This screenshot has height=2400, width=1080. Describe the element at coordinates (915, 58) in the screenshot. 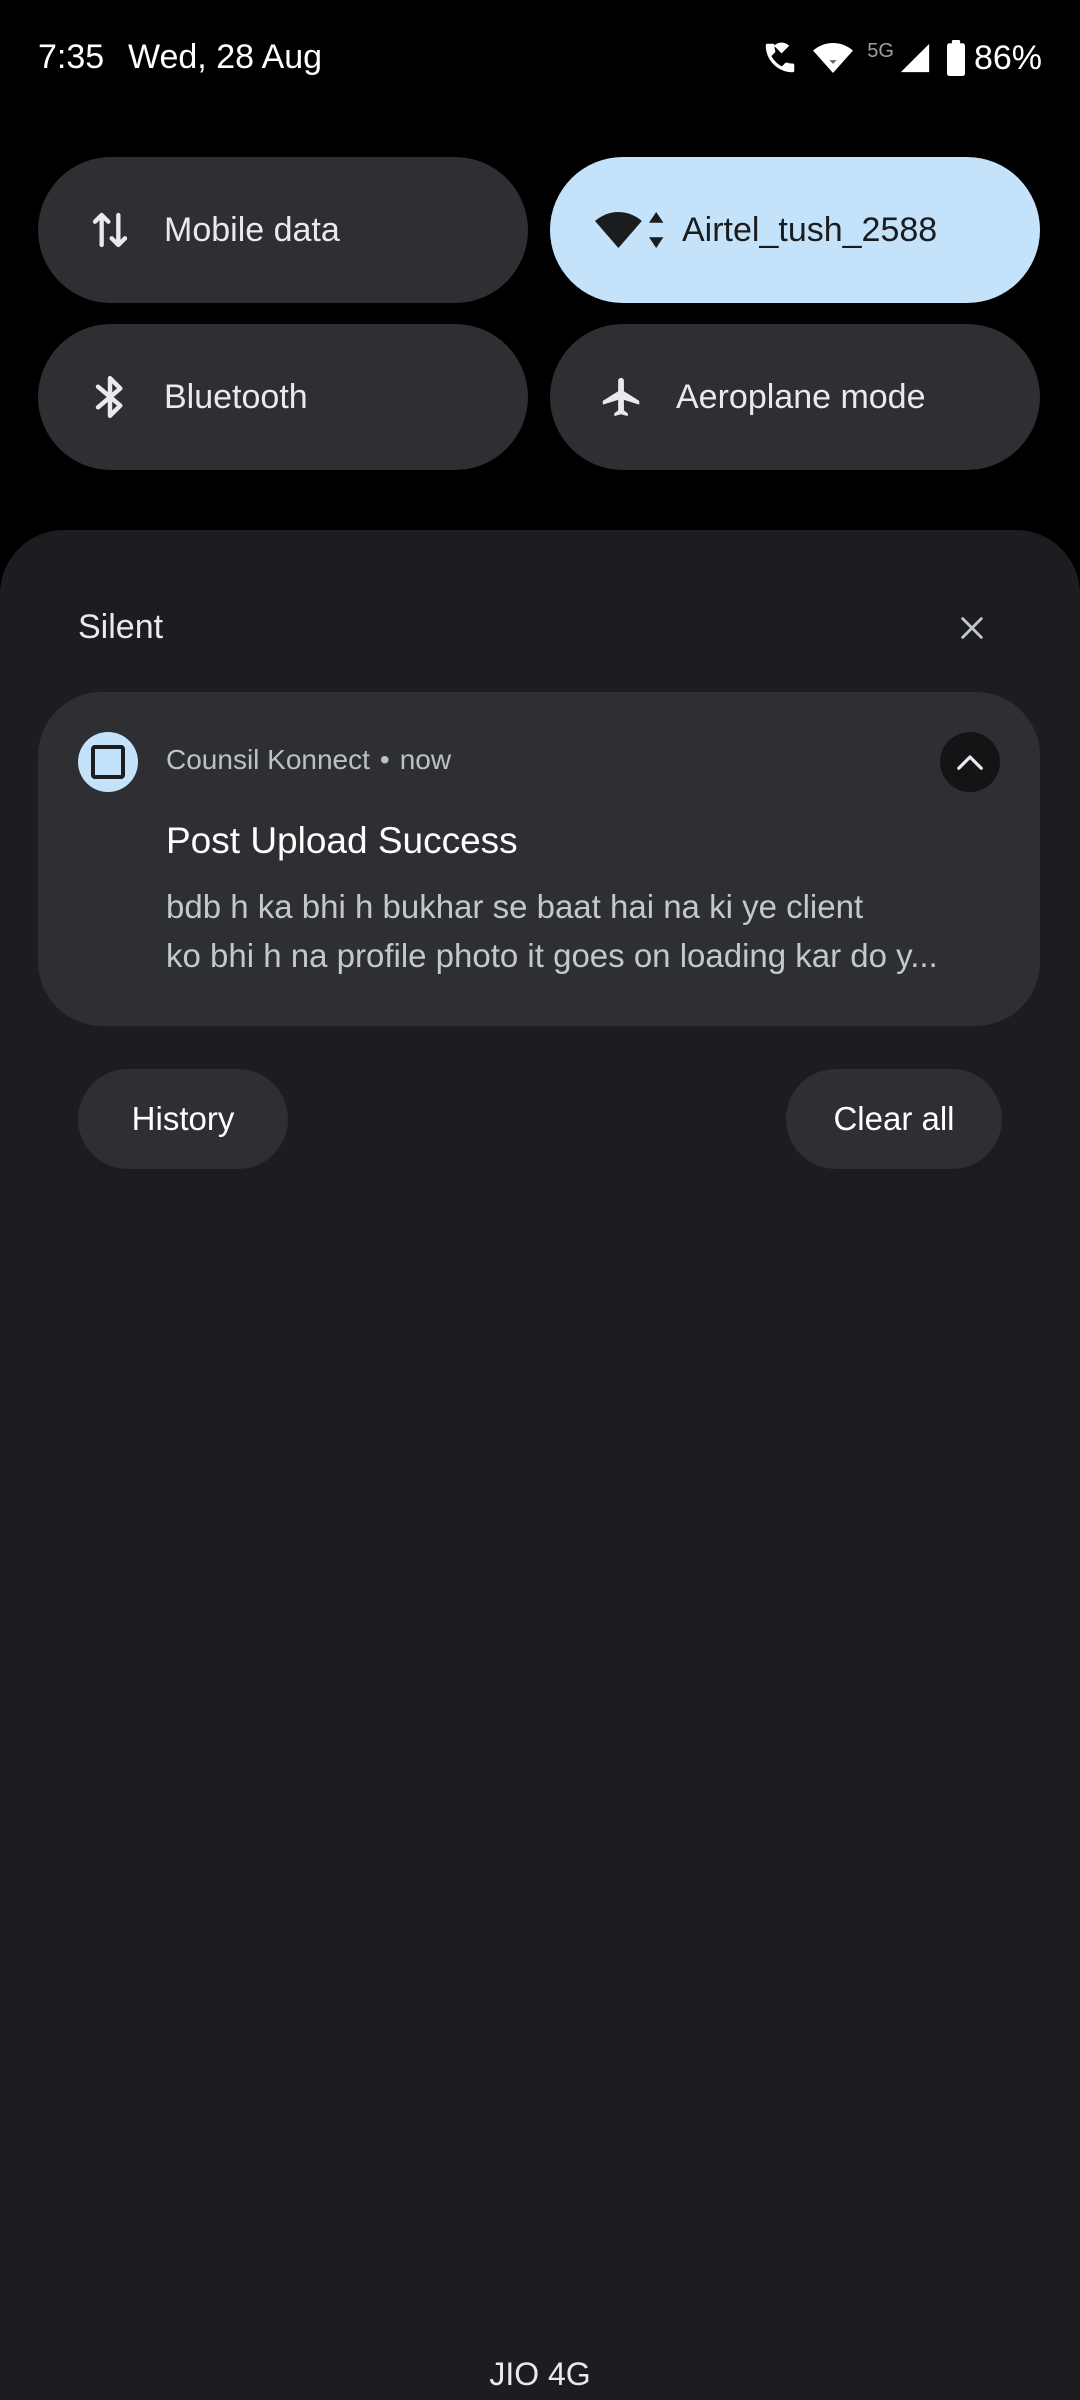

I see `cell-signal-icon` at that location.